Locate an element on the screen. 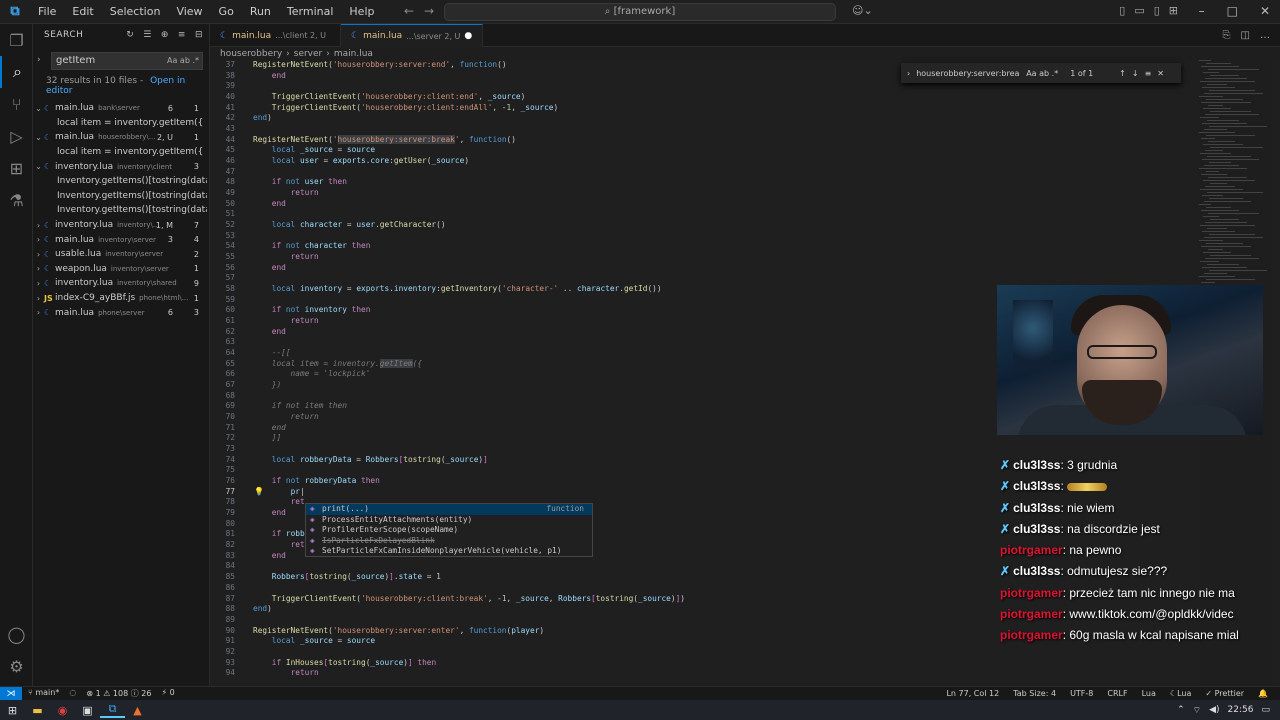 The width and height of the screenshot is (1280, 720). terminal-icon: ▣ is located at coordinates (87, 710).